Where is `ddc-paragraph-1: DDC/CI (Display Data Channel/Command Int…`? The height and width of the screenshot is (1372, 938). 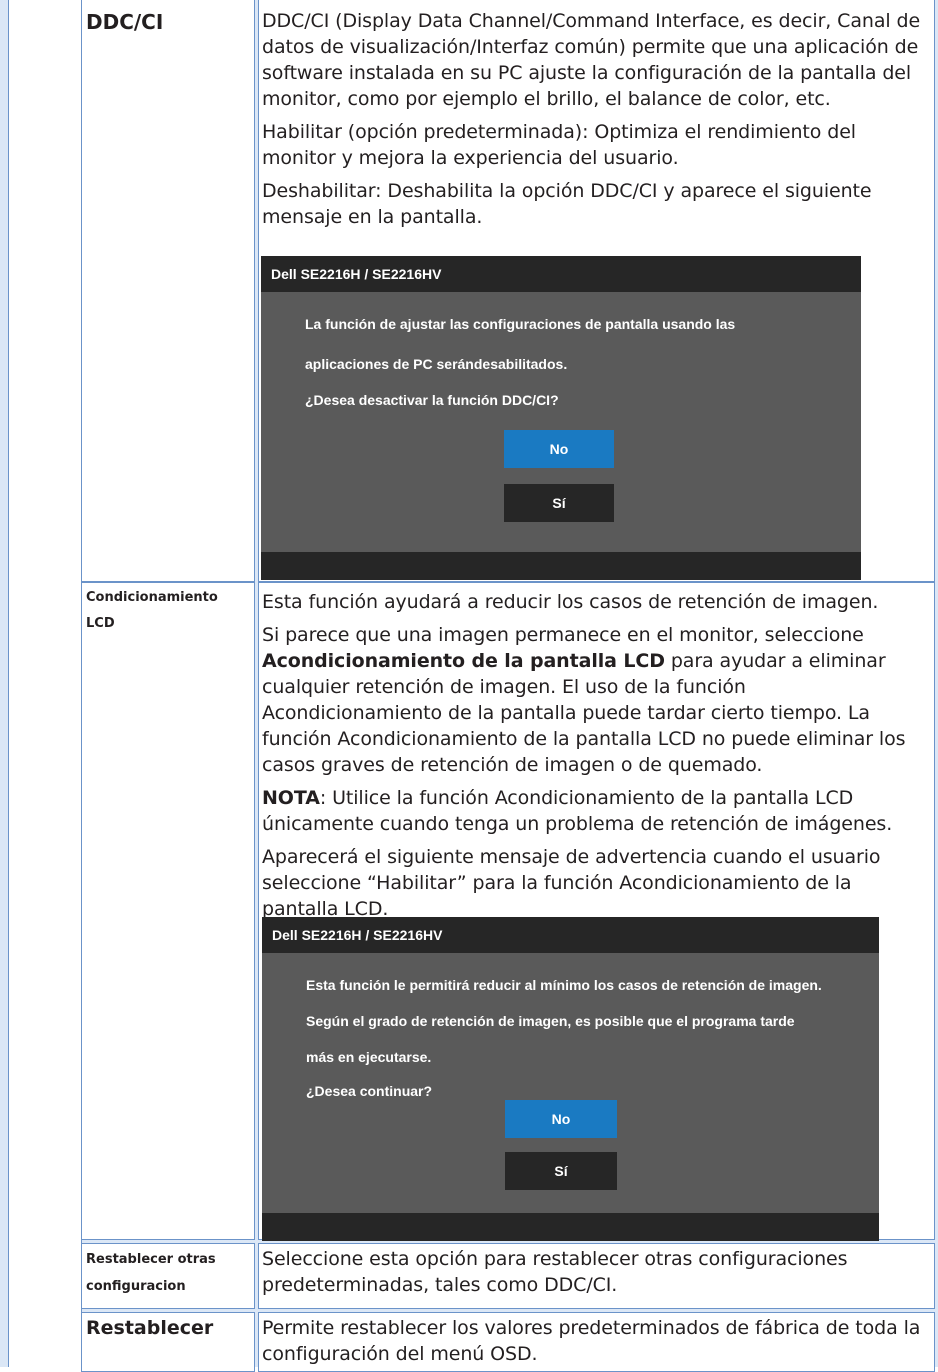
ddc-paragraph-1: DDC/CI (Display Data Channel/Command Int… is located at coordinates (591, 60).